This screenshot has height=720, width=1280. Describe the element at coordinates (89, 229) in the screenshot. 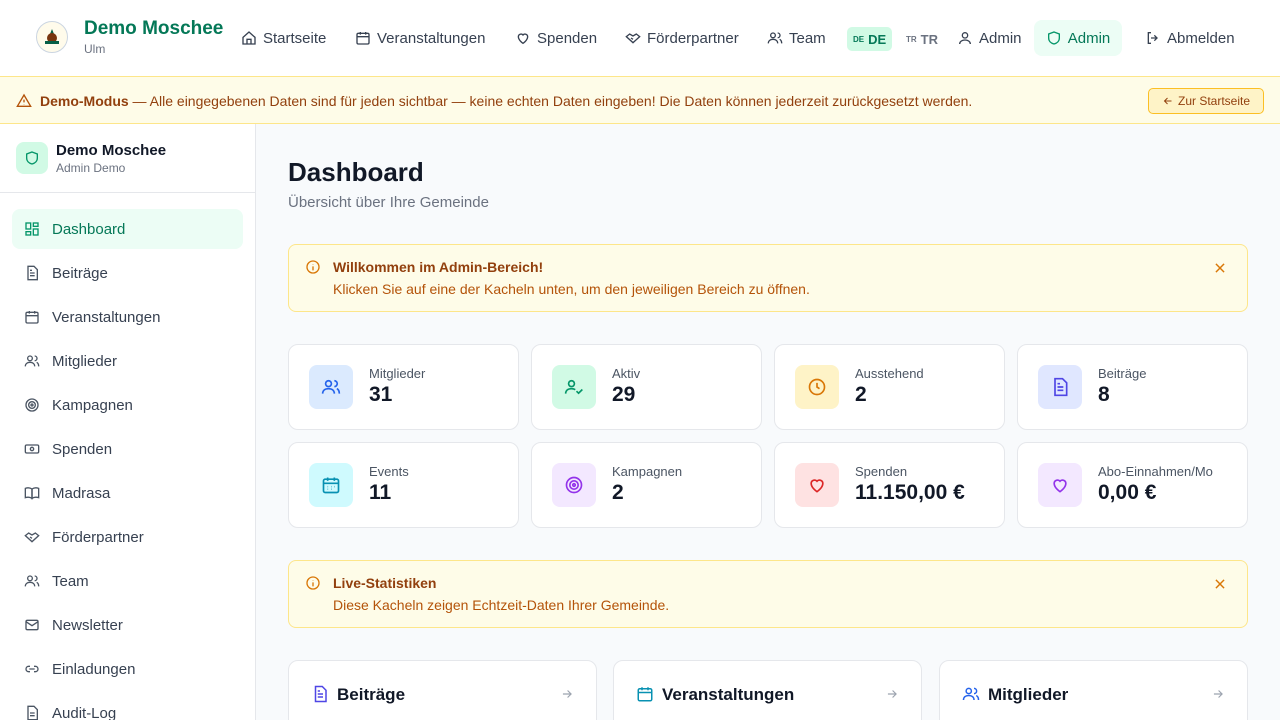

I see `sidebar-item-label: Dashboard` at that location.